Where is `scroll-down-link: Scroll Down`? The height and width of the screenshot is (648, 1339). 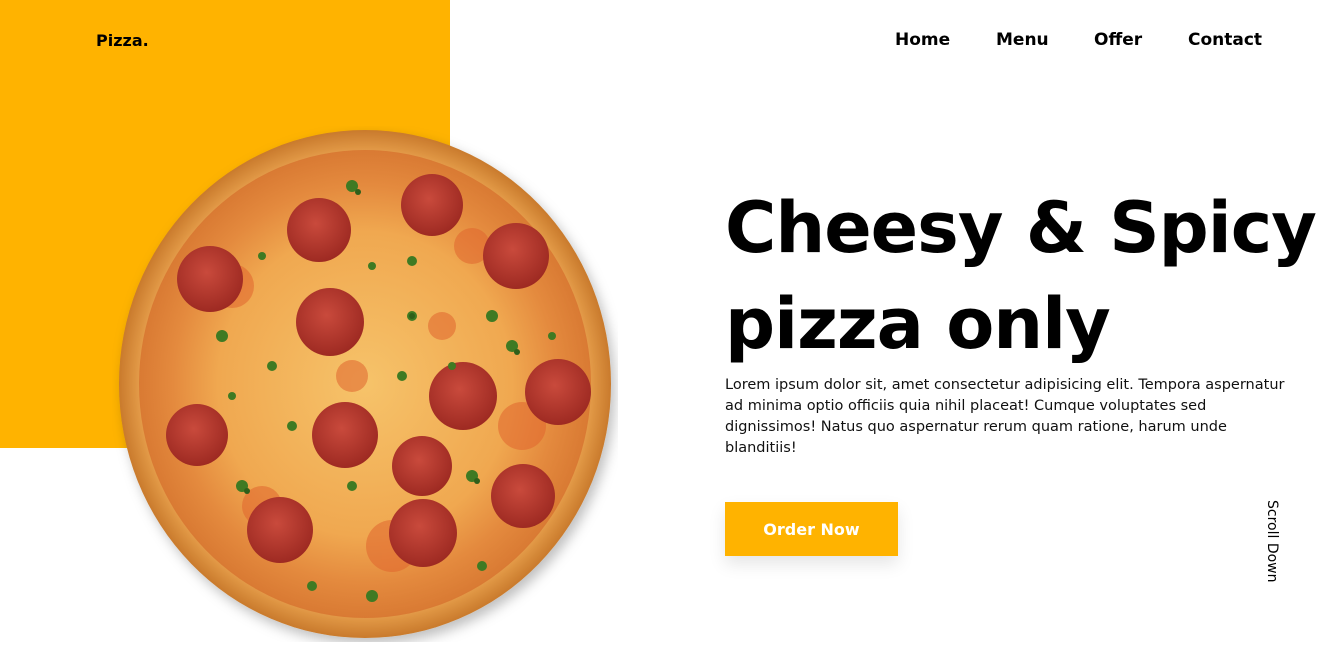 scroll-down-link: Scroll Down is located at coordinates (1272, 541).